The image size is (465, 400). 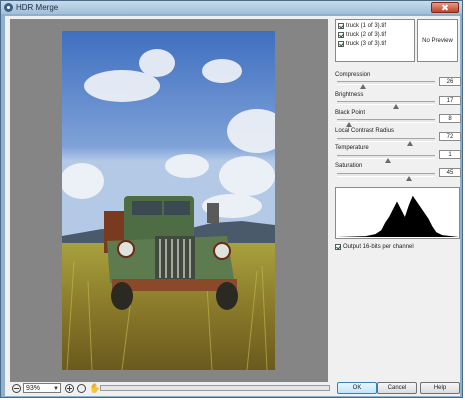 What do you see at coordinates (386, 85) in the screenshot?
I see `compression-slider` at bounding box center [386, 85].